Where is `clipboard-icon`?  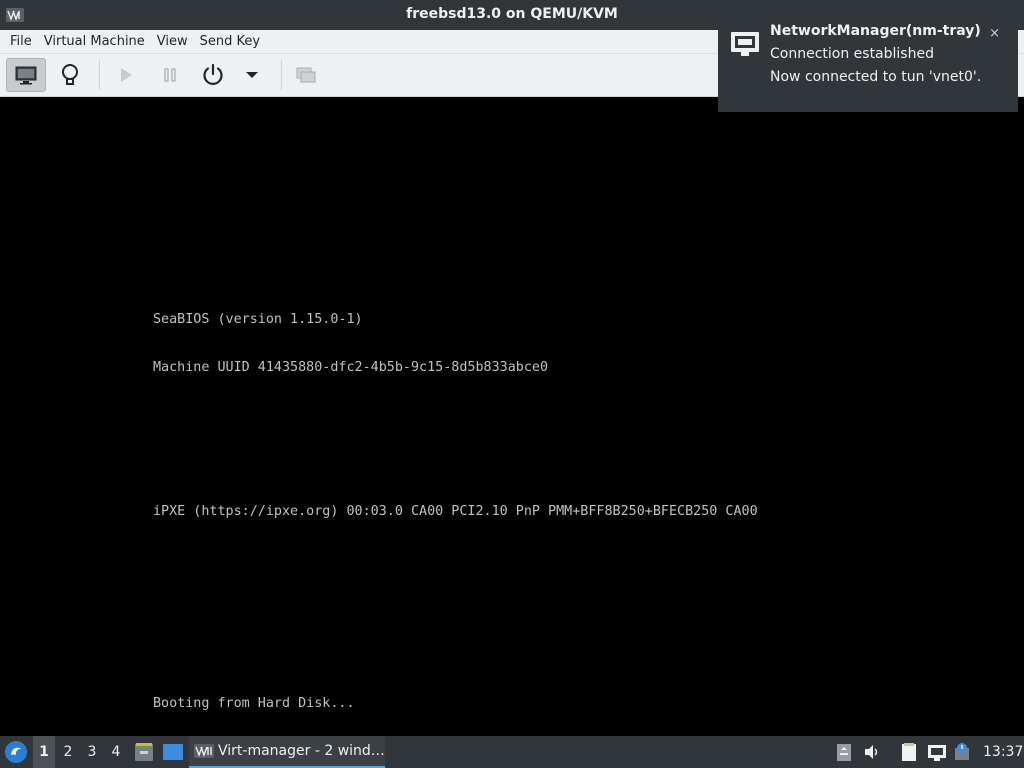 clipboard-icon is located at coordinates (844, 752).